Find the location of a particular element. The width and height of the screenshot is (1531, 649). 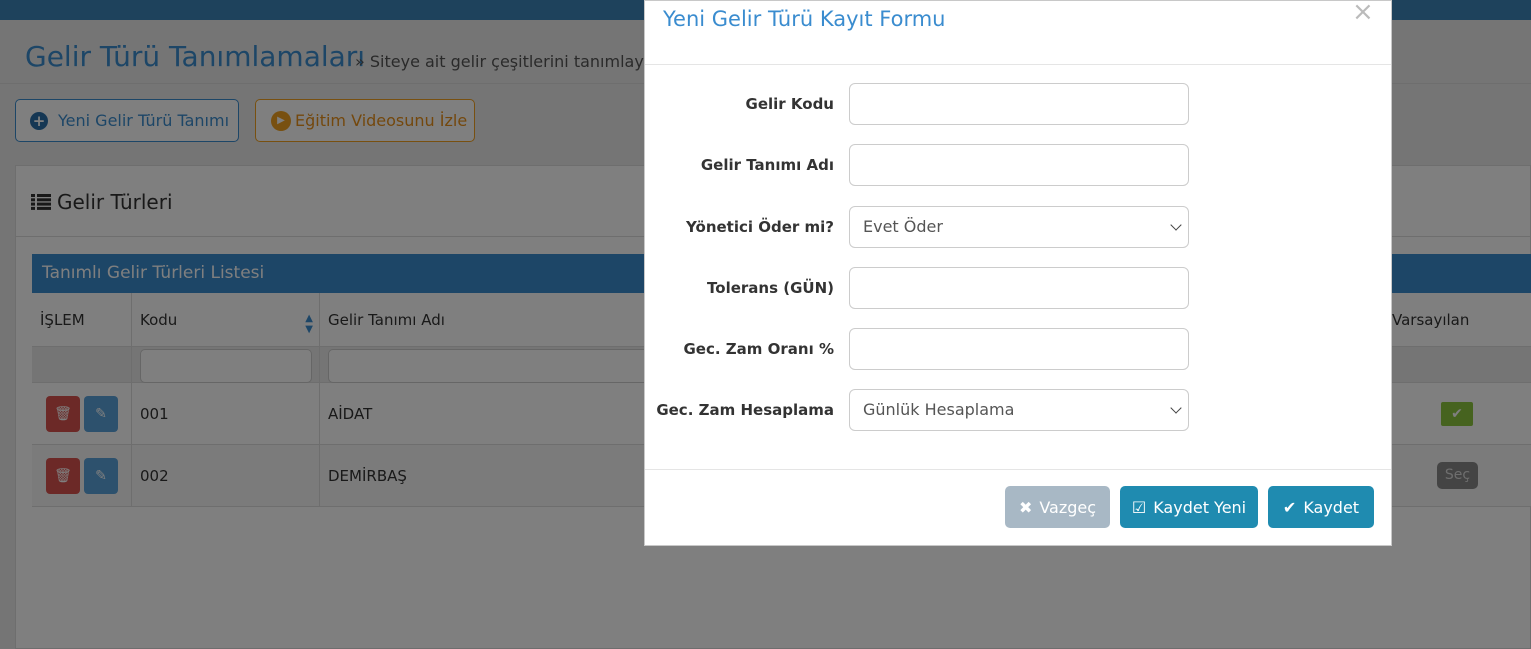

form-row-gelir-kodu: Gelir Kodu is located at coordinates (1019, 104).